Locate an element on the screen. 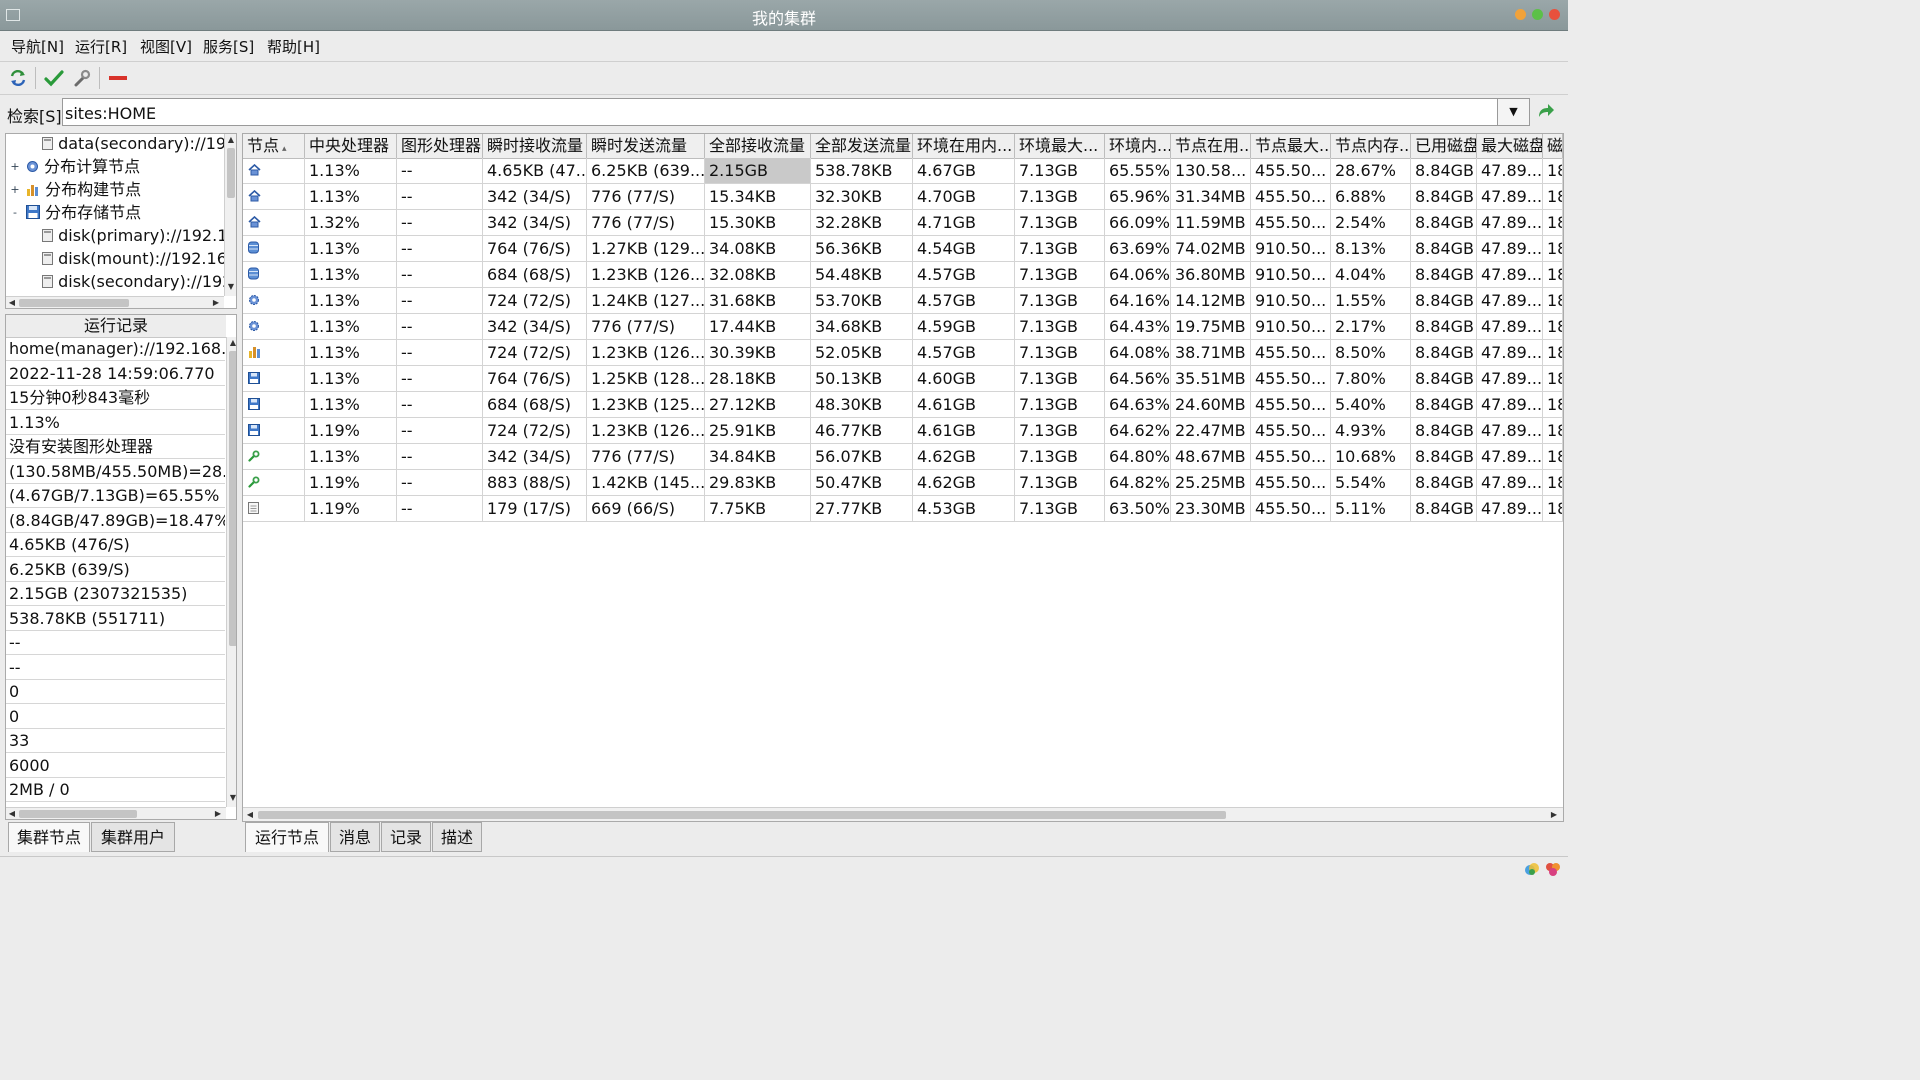 The image size is (1920, 1080). table-cell-col-rx-rate: 764 (76/S) is located at coordinates (535, 379).